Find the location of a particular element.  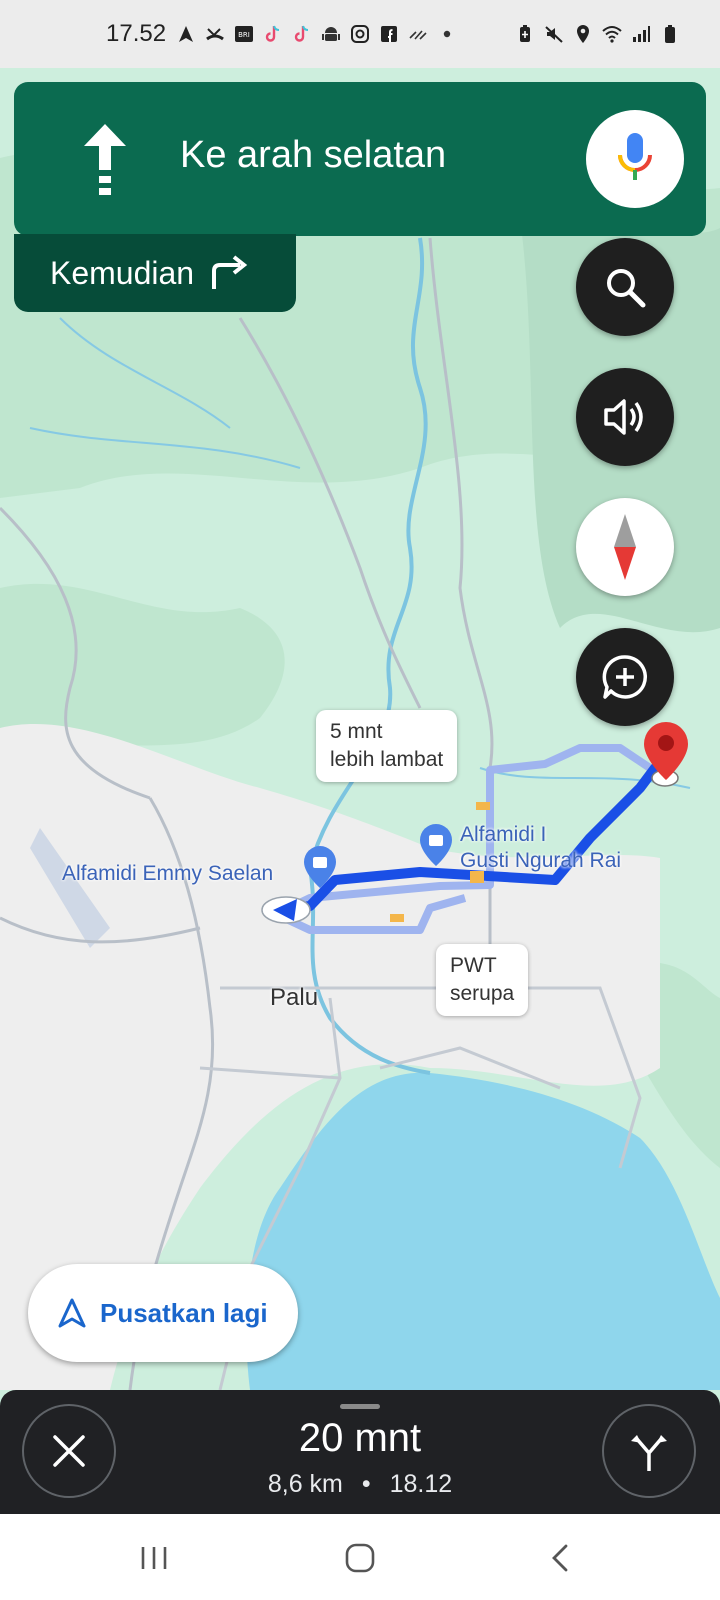

cell-signal-icon is located at coordinates (641, 34).